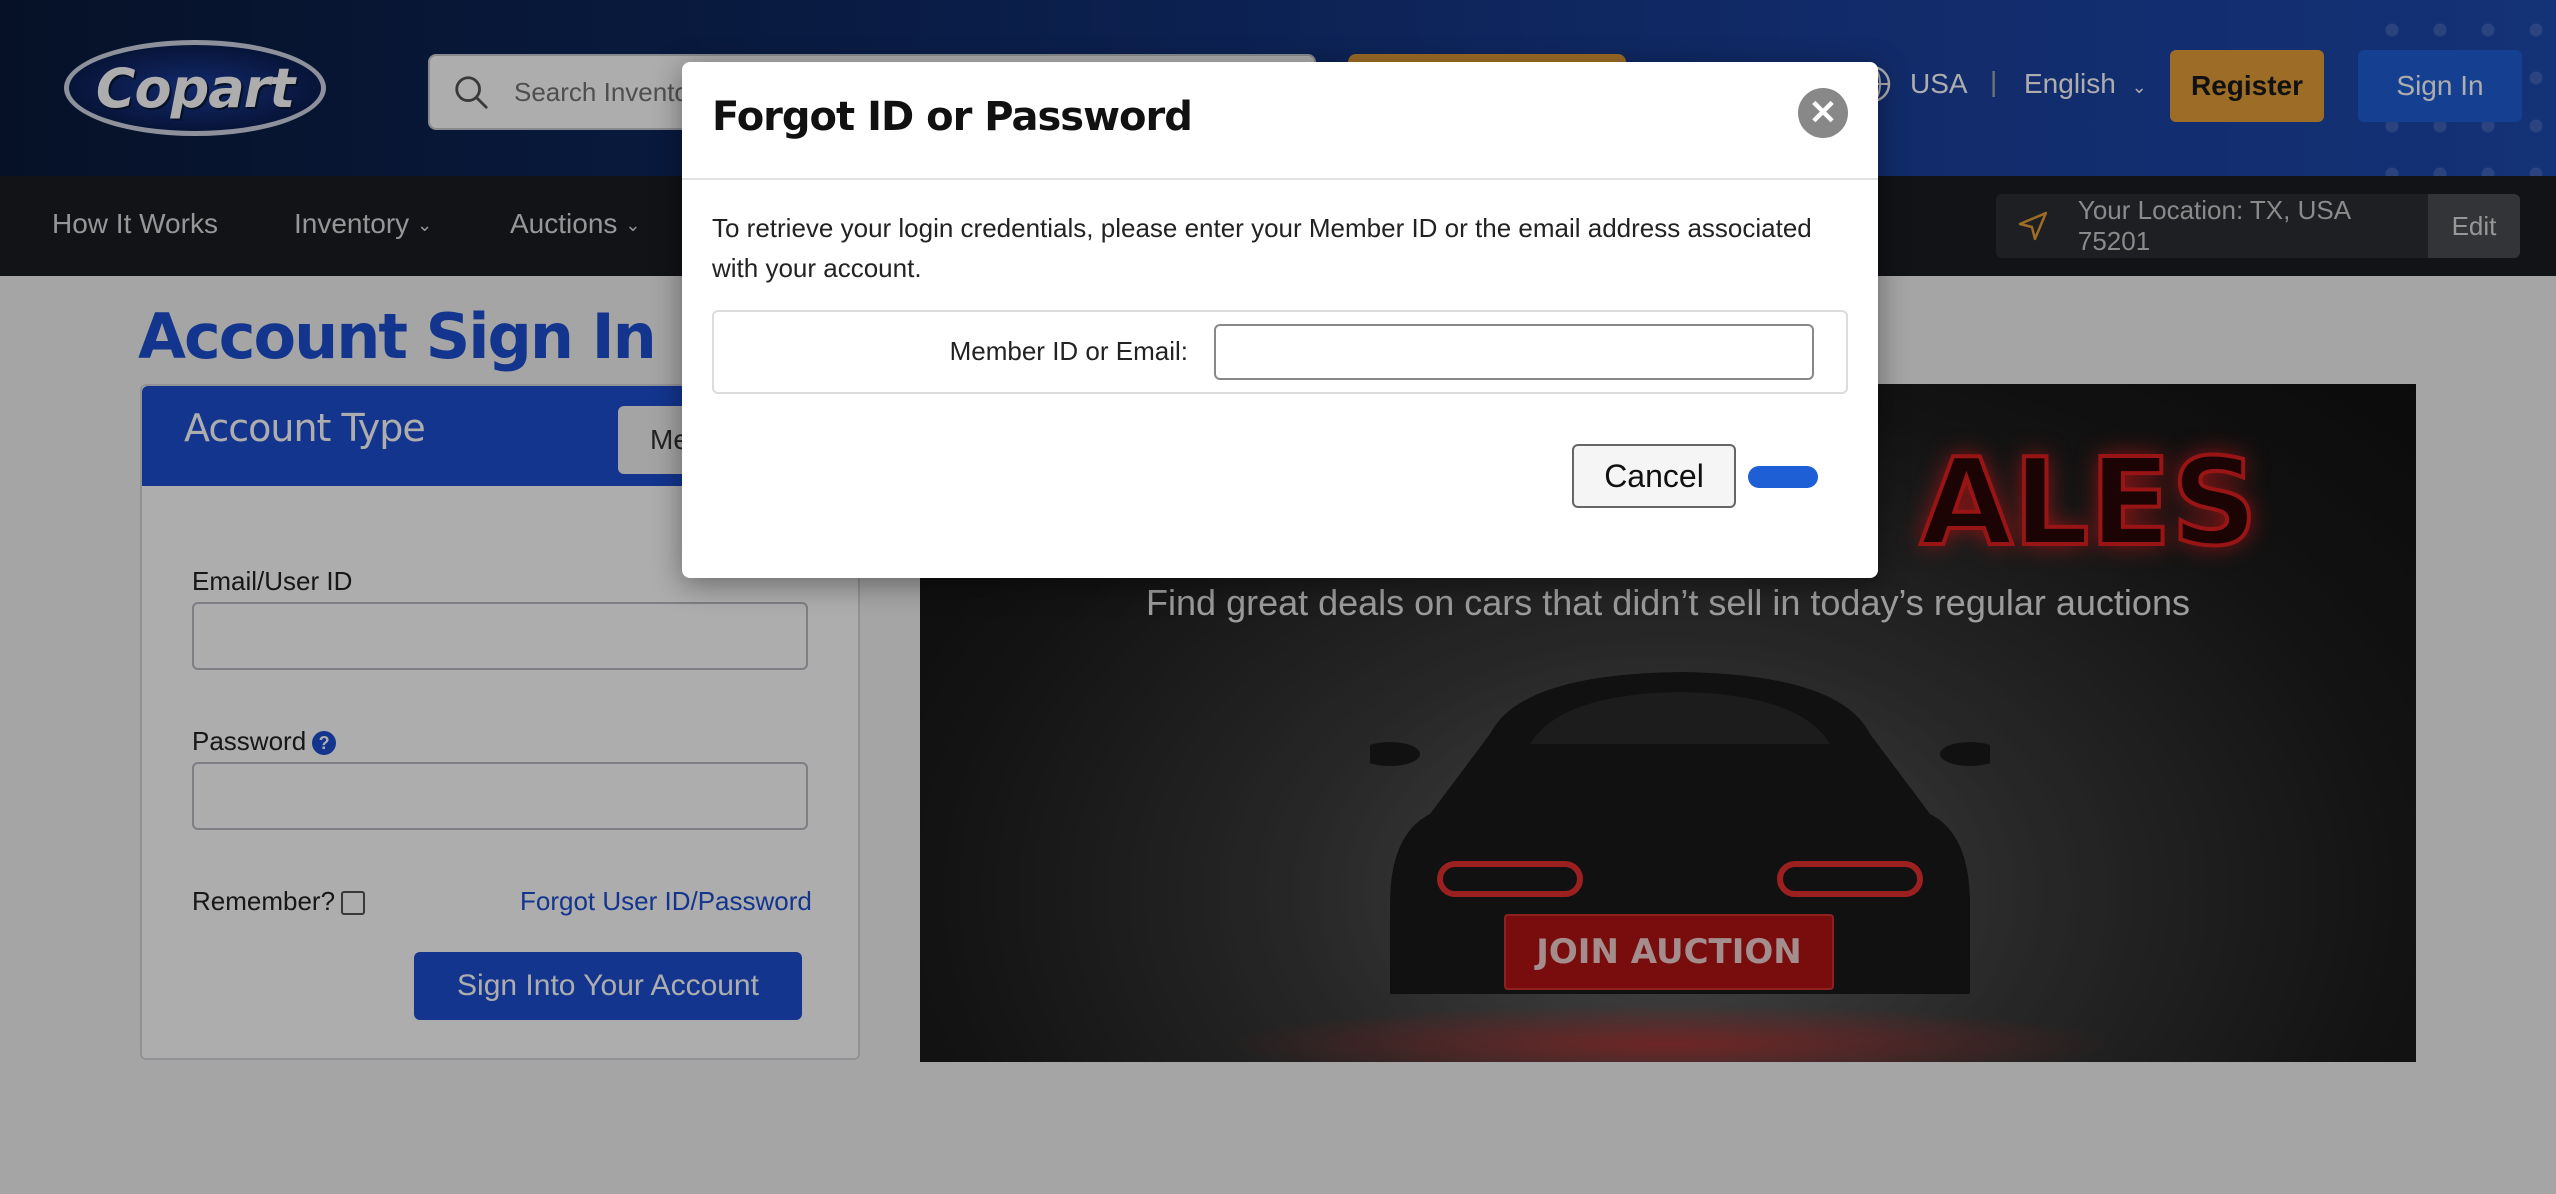 The height and width of the screenshot is (1194, 2556). I want to click on cancel-button: Cancel, so click(1654, 476).